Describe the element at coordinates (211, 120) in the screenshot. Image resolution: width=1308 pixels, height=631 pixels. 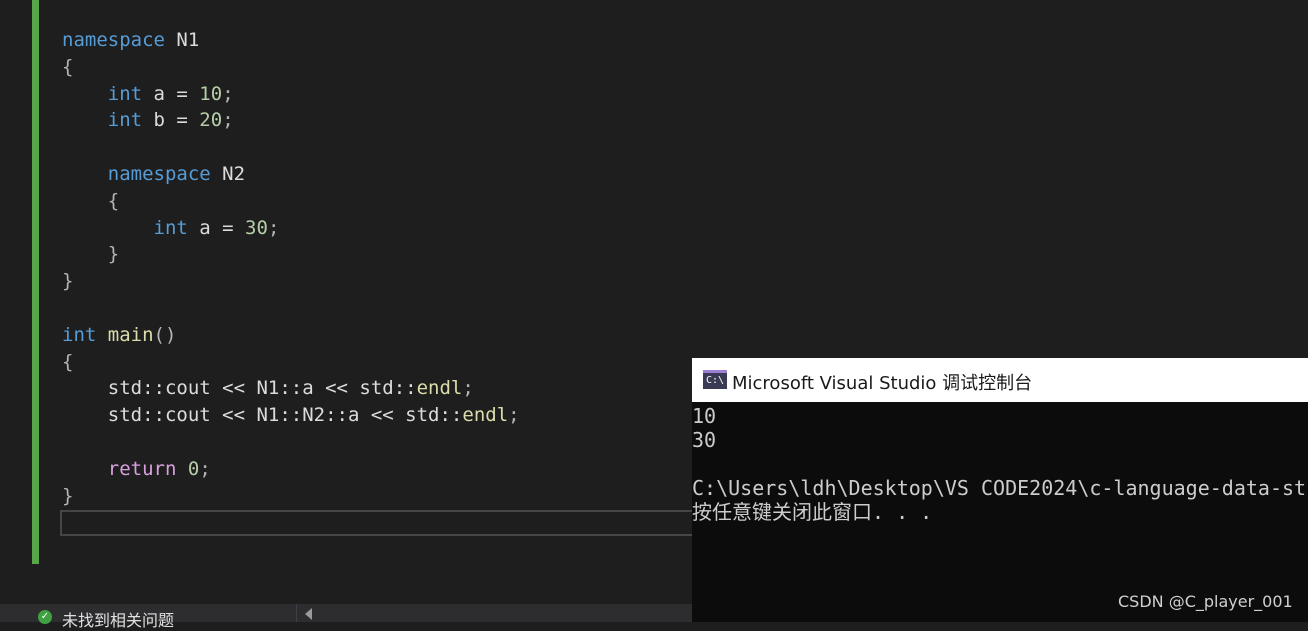
I see `code-token: 20` at that location.